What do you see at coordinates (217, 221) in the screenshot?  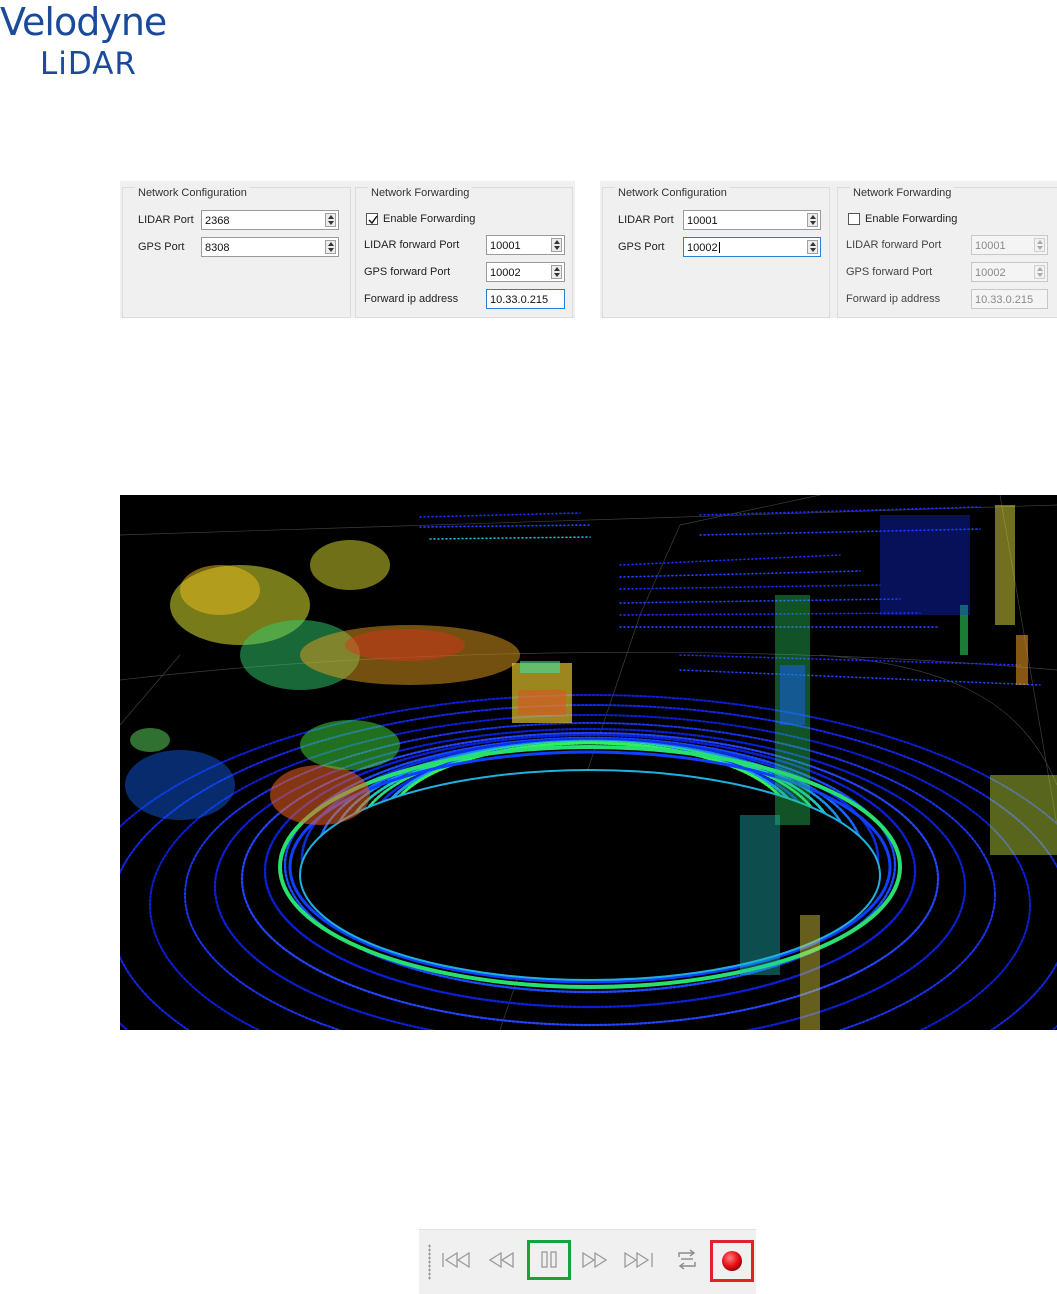 I see `spinbox-value: 2368` at bounding box center [217, 221].